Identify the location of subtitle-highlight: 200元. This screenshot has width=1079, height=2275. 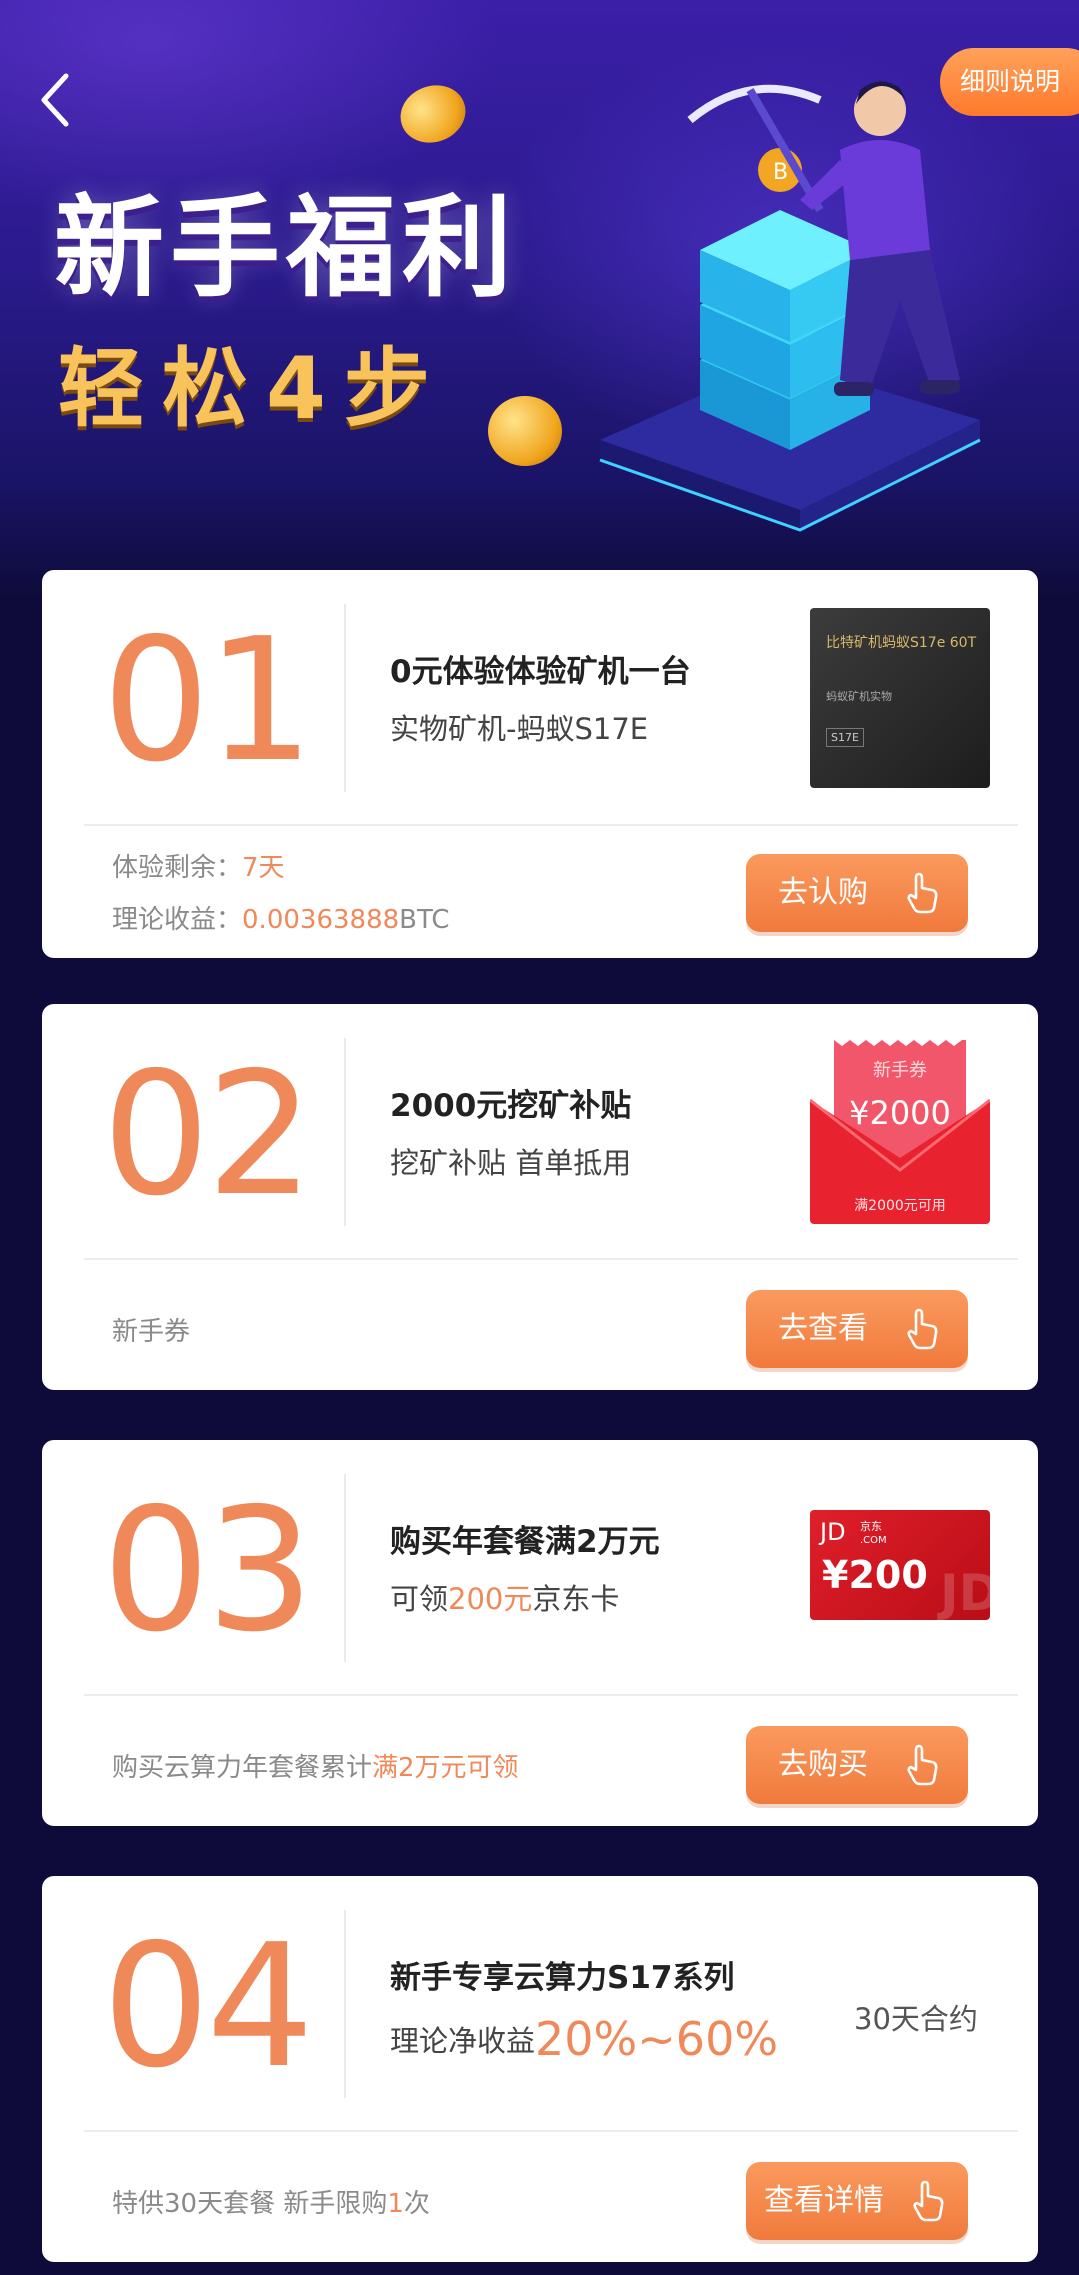
(490, 1599).